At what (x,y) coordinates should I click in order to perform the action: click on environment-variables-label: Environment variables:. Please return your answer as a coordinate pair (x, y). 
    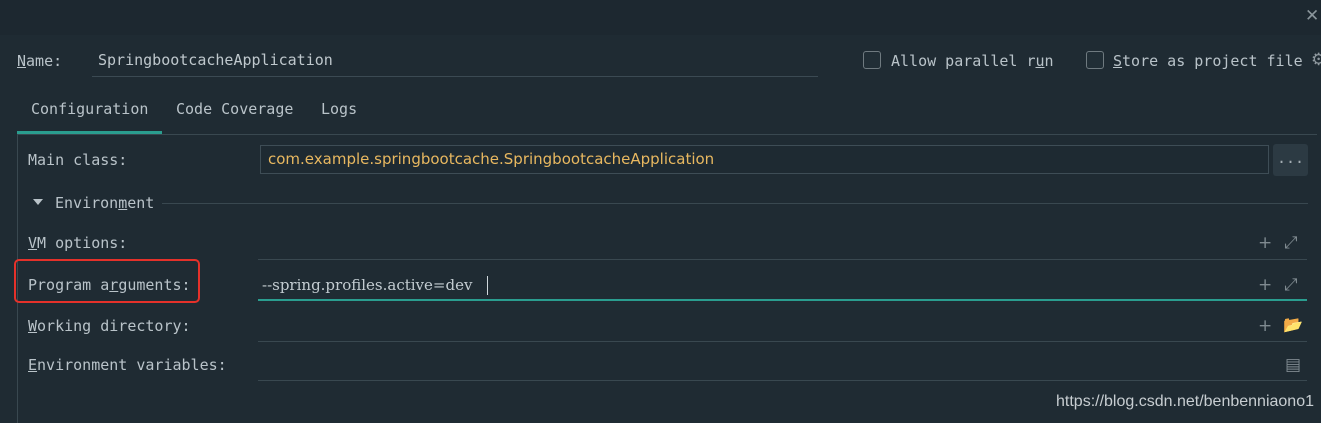
    Looking at the image, I should click on (127, 365).